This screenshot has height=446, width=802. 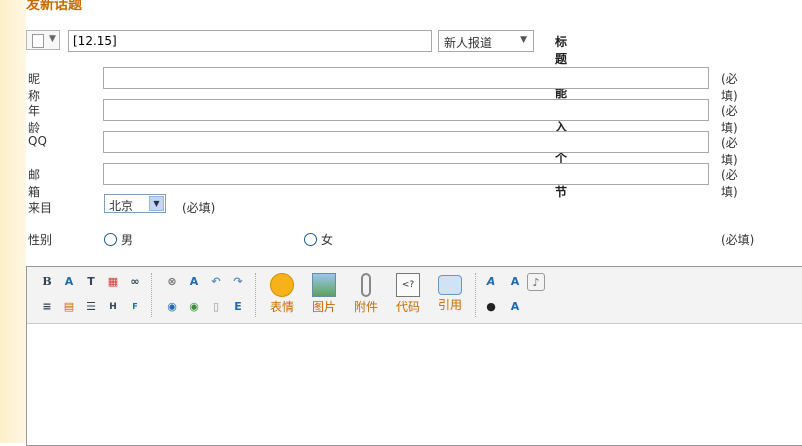 I want to click on category-value: 新人报道, so click(x=468, y=43).